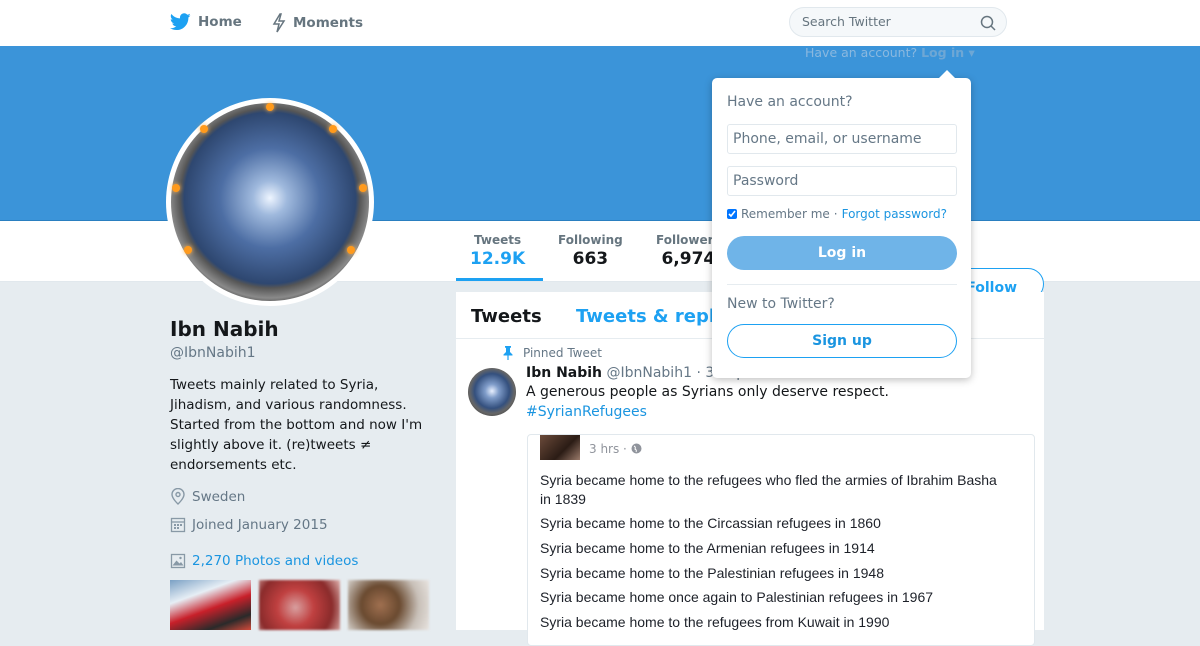 This screenshot has height=646, width=1200. Describe the element at coordinates (213, 353) in the screenshot. I see `profile-handle: @IbnNabih1` at that location.